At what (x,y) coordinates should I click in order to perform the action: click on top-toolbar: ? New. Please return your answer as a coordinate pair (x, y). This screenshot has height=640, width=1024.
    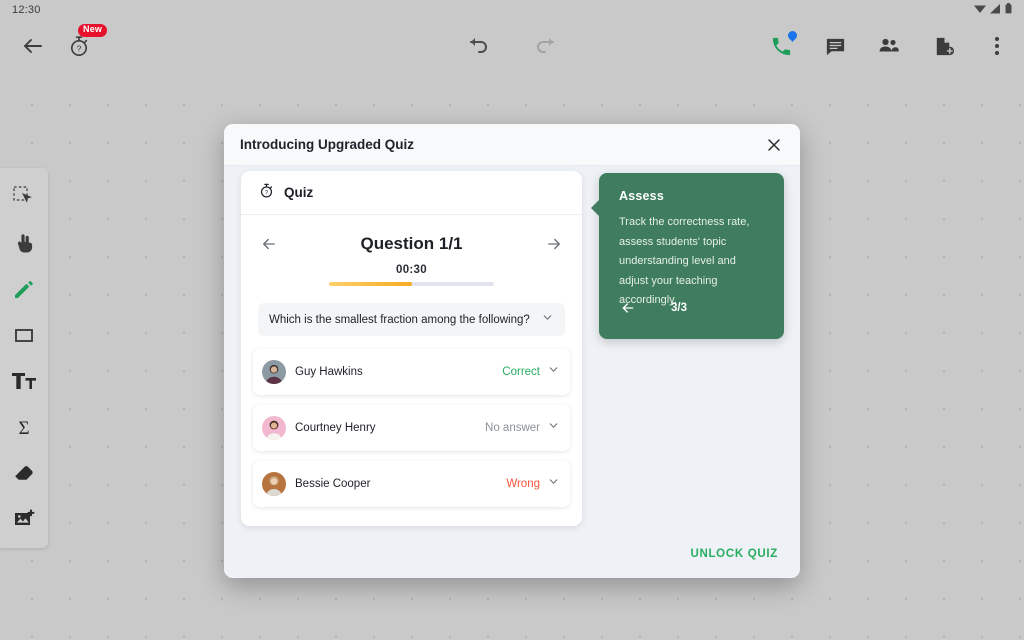
    Looking at the image, I should click on (512, 46).